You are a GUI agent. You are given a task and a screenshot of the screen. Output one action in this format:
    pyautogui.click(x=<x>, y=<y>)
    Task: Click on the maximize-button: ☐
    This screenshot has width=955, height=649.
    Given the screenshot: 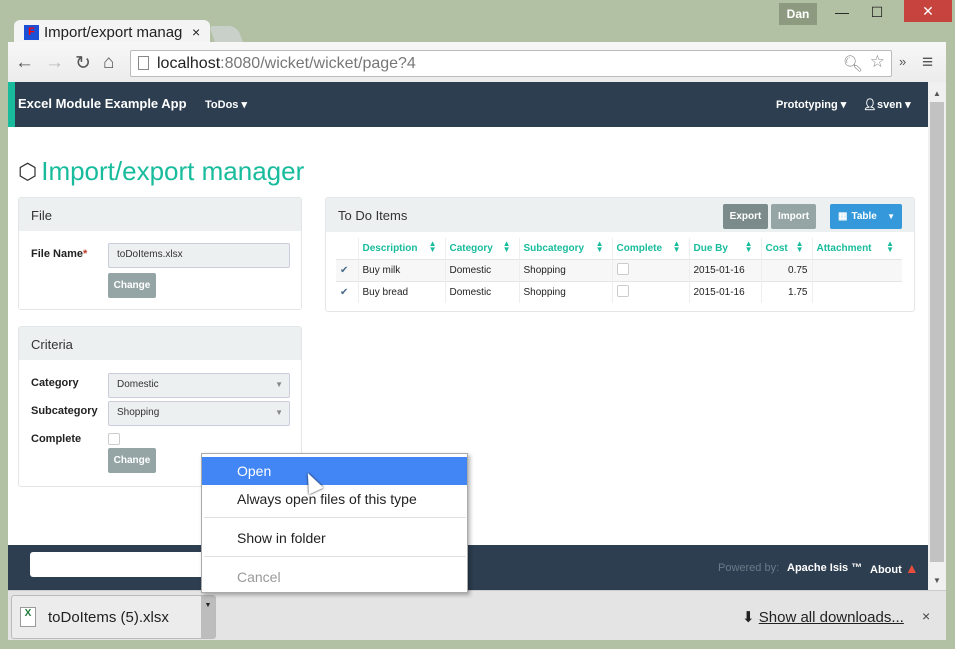 What is the action you would take?
    pyautogui.click(x=877, y=12)
    